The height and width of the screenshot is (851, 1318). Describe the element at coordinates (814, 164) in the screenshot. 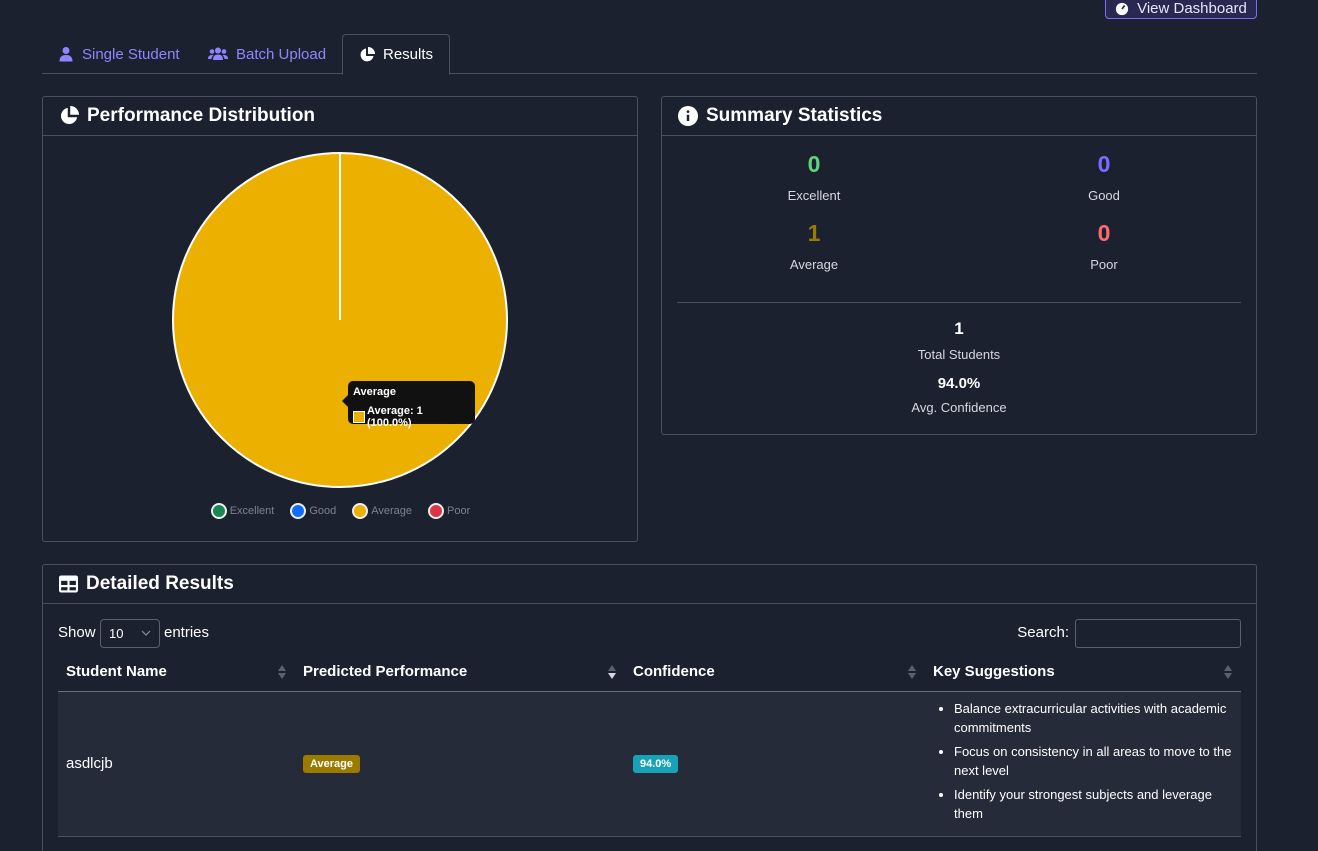

I see `stat-excellent-value: 0` at that location.